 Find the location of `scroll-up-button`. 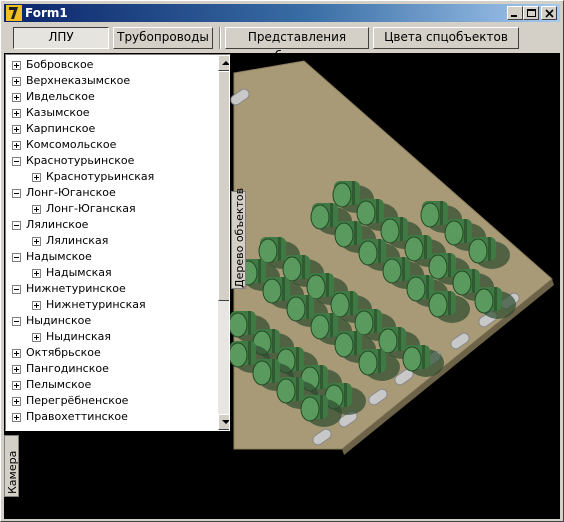

scroll-up-button is located at coordinates (223, 63).